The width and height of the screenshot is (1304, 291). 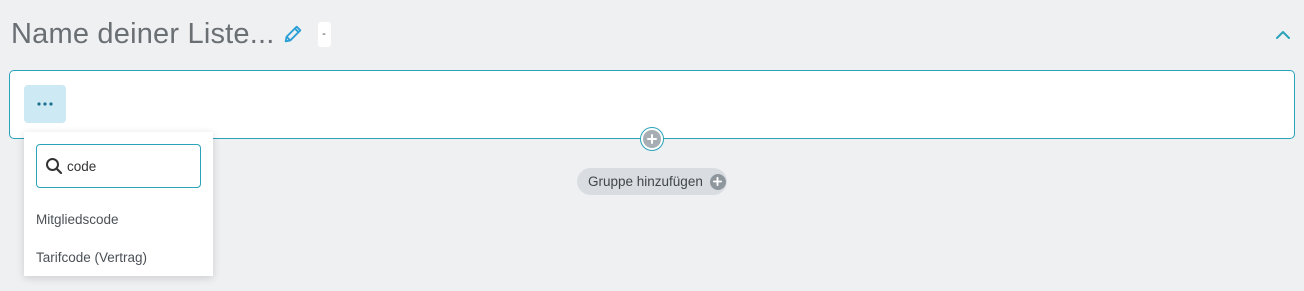 I want to click on dropdown-option: Tarifcode (Vertrag), so click(x=91, y=257).